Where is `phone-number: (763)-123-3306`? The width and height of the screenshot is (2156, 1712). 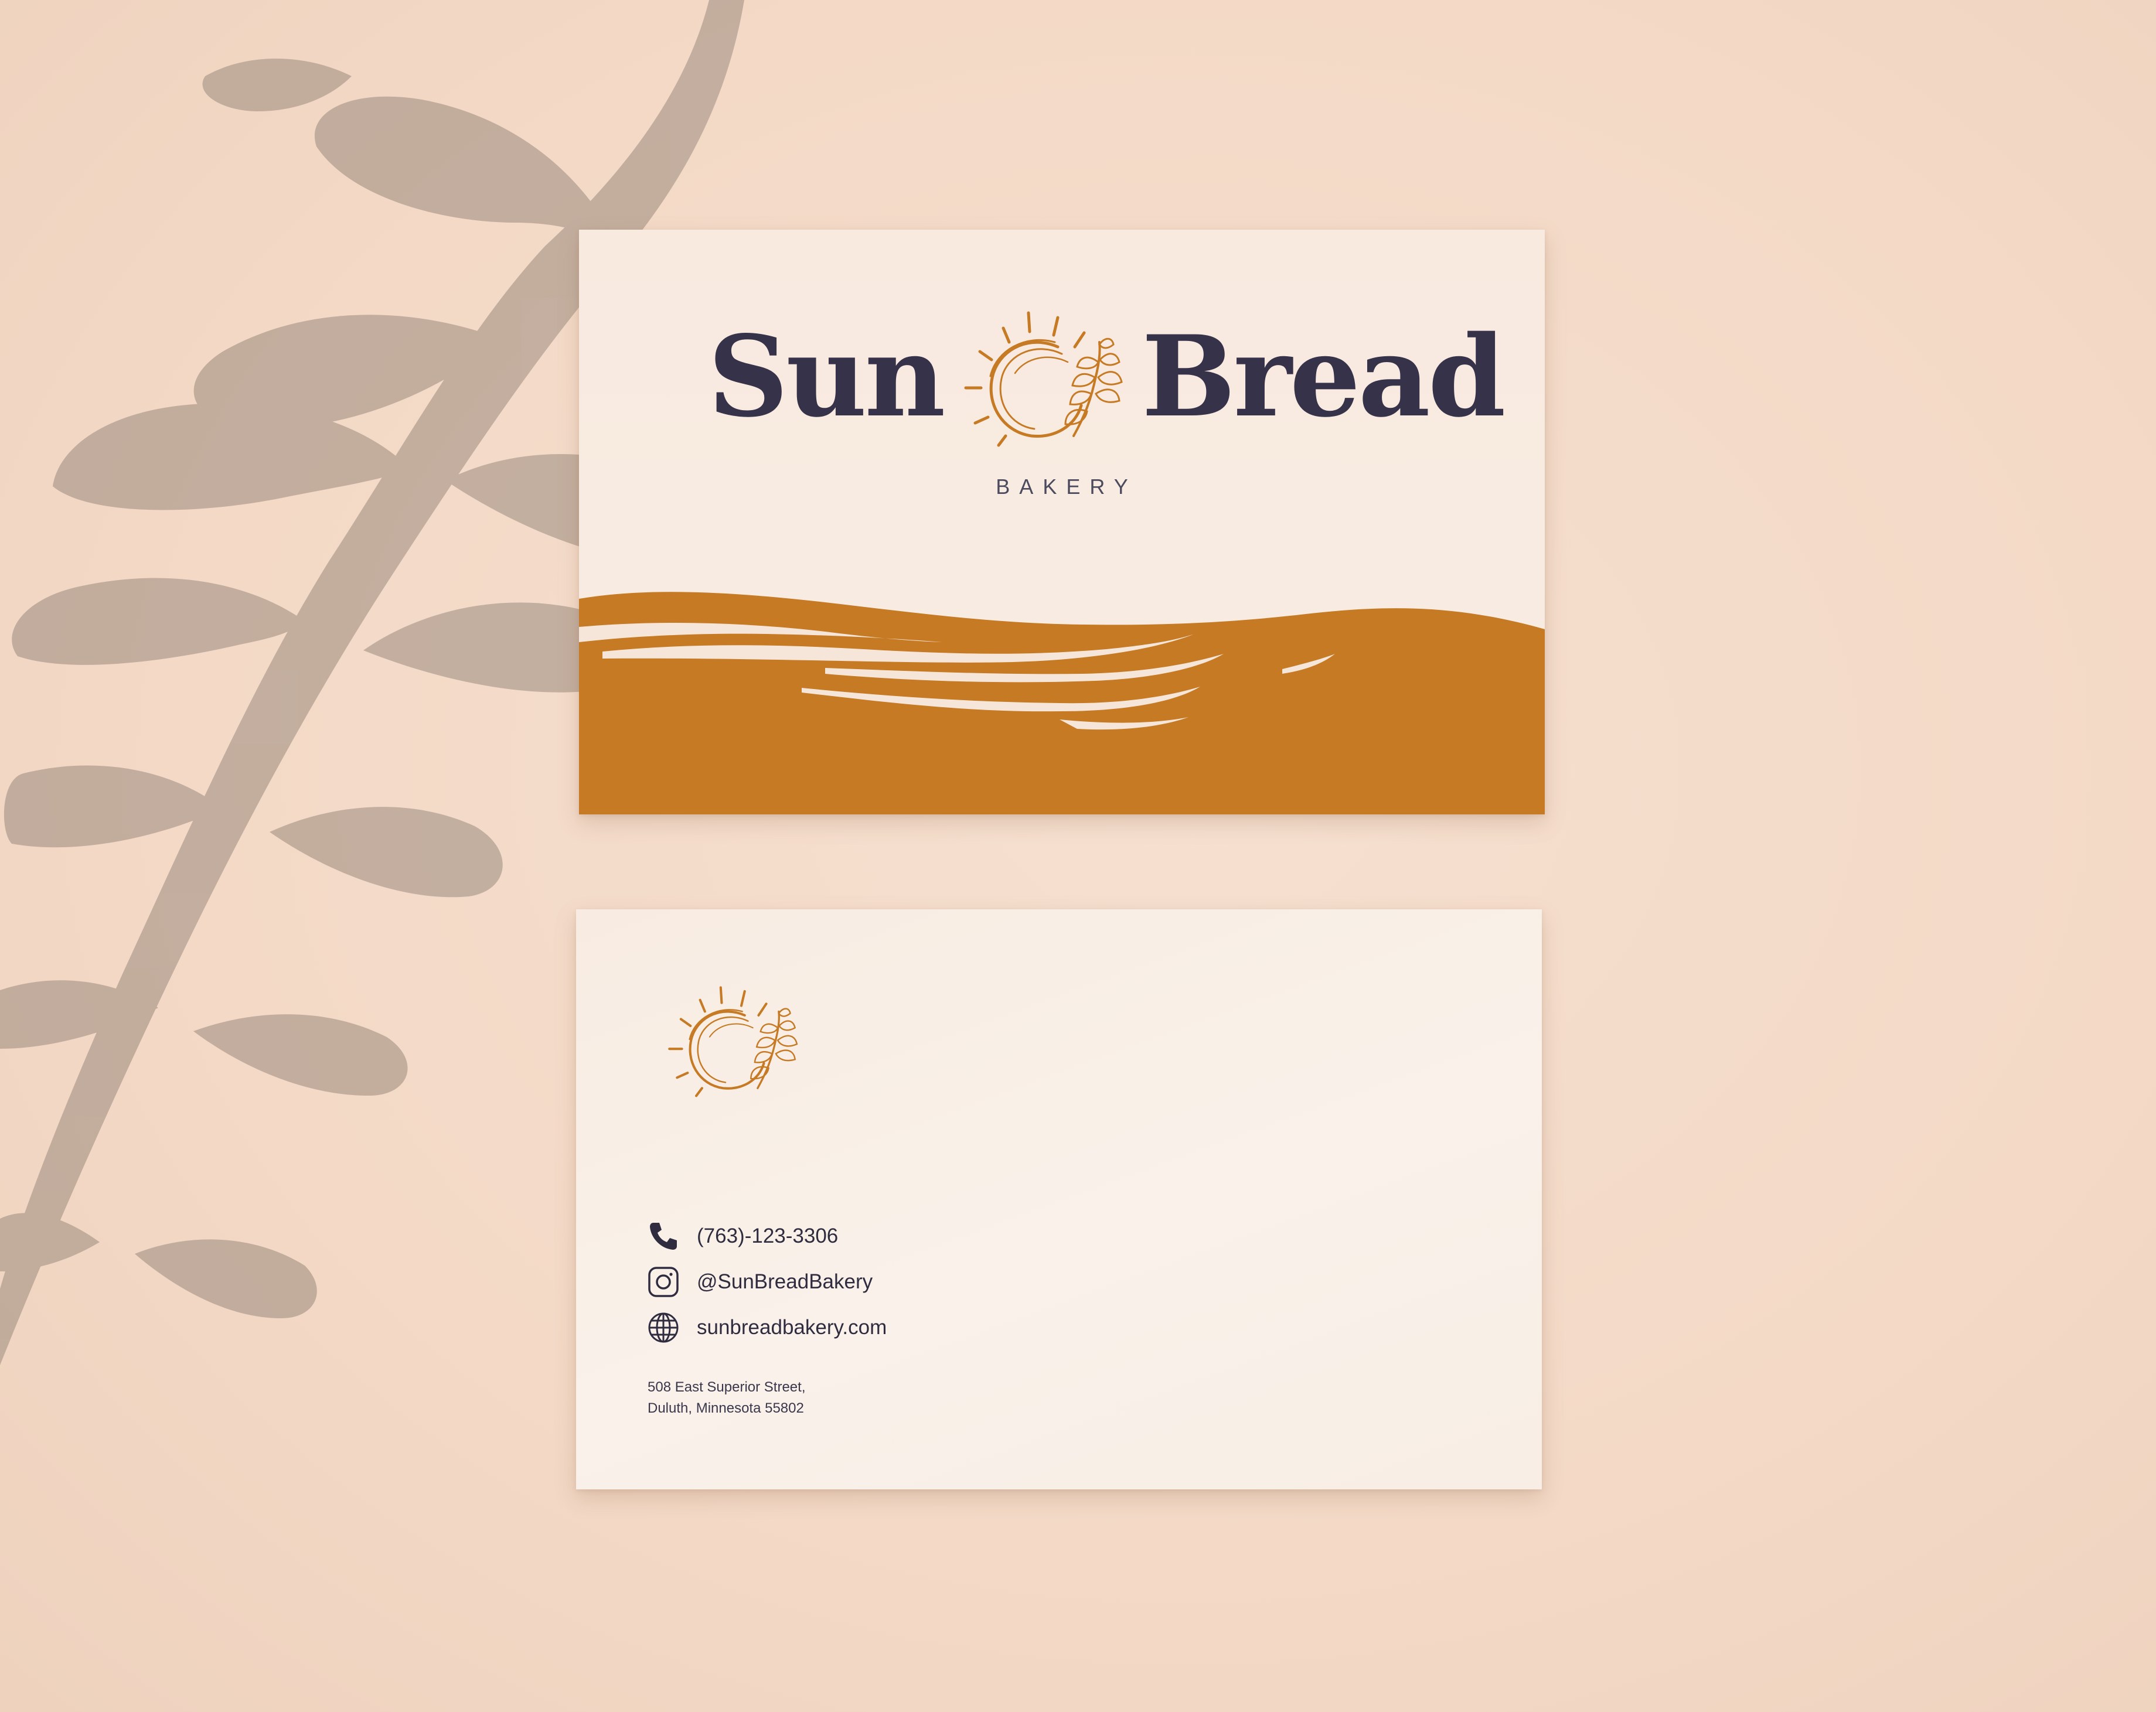 phone-number: (763)-123-3306 is located at coordinates (767, 1236).